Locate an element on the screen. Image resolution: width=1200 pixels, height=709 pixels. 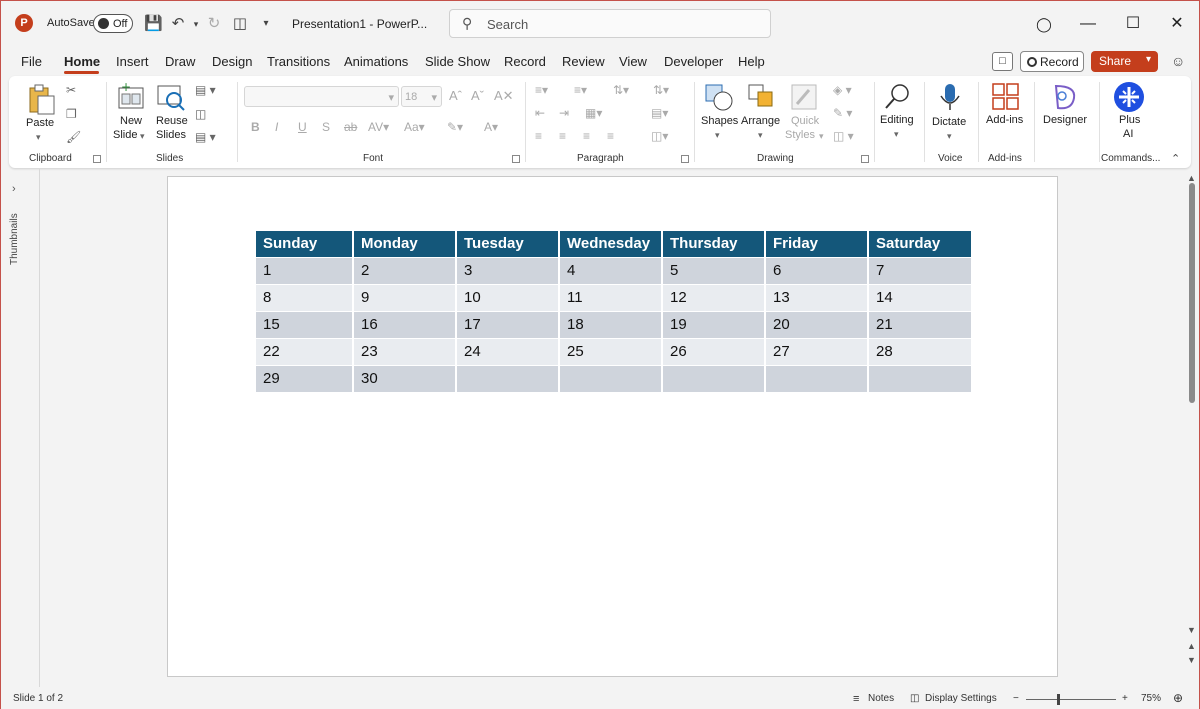
section-icon: ▤ ▾ is located at coordinates (205, 137).